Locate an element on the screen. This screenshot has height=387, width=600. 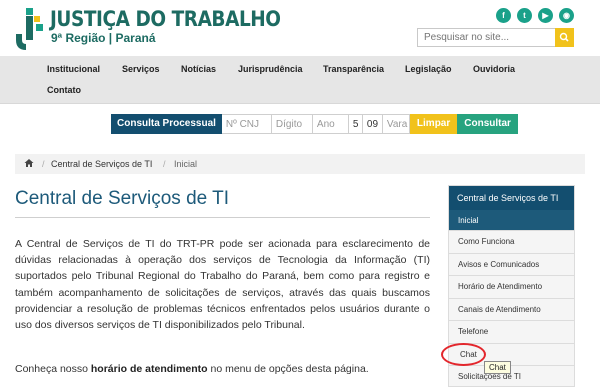
nav-item-transparencia: Transparência is located at coordinates (353, 69).